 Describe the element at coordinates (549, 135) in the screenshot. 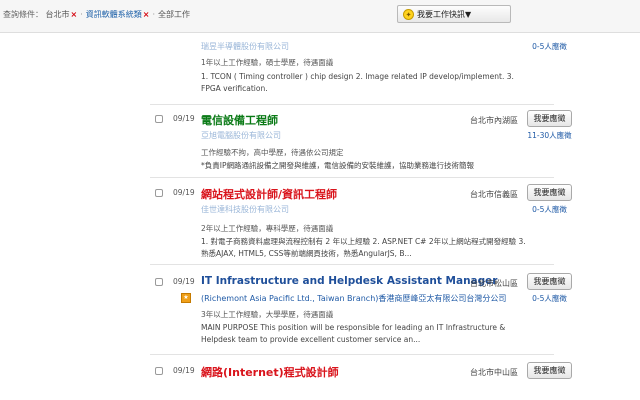

I see `applicant-count: 11-30人應徵` at that location.